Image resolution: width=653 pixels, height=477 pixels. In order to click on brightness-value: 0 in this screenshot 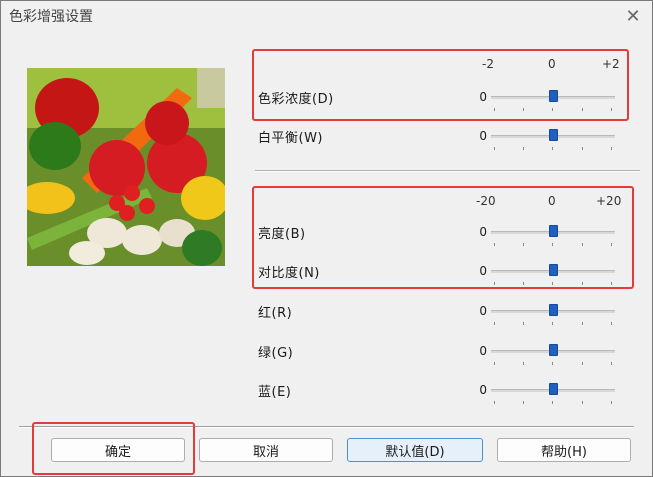, I will do `click(483, 232)`.